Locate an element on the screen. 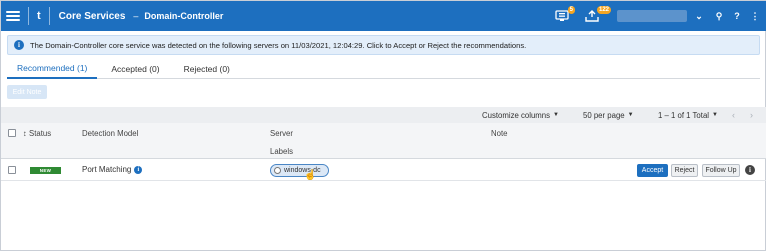 The height and width of the screenshot is (251, 766). alert-icon-glyph is located at coordinates (562, 15).